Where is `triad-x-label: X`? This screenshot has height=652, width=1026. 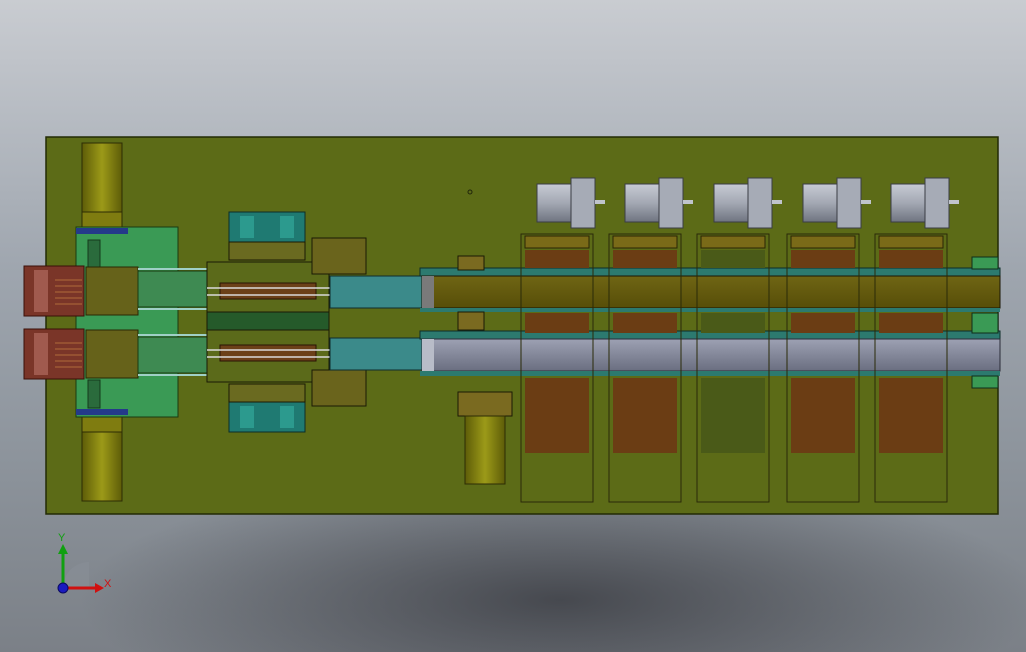
triad-x-label: X is located at coordinates (108, 584).